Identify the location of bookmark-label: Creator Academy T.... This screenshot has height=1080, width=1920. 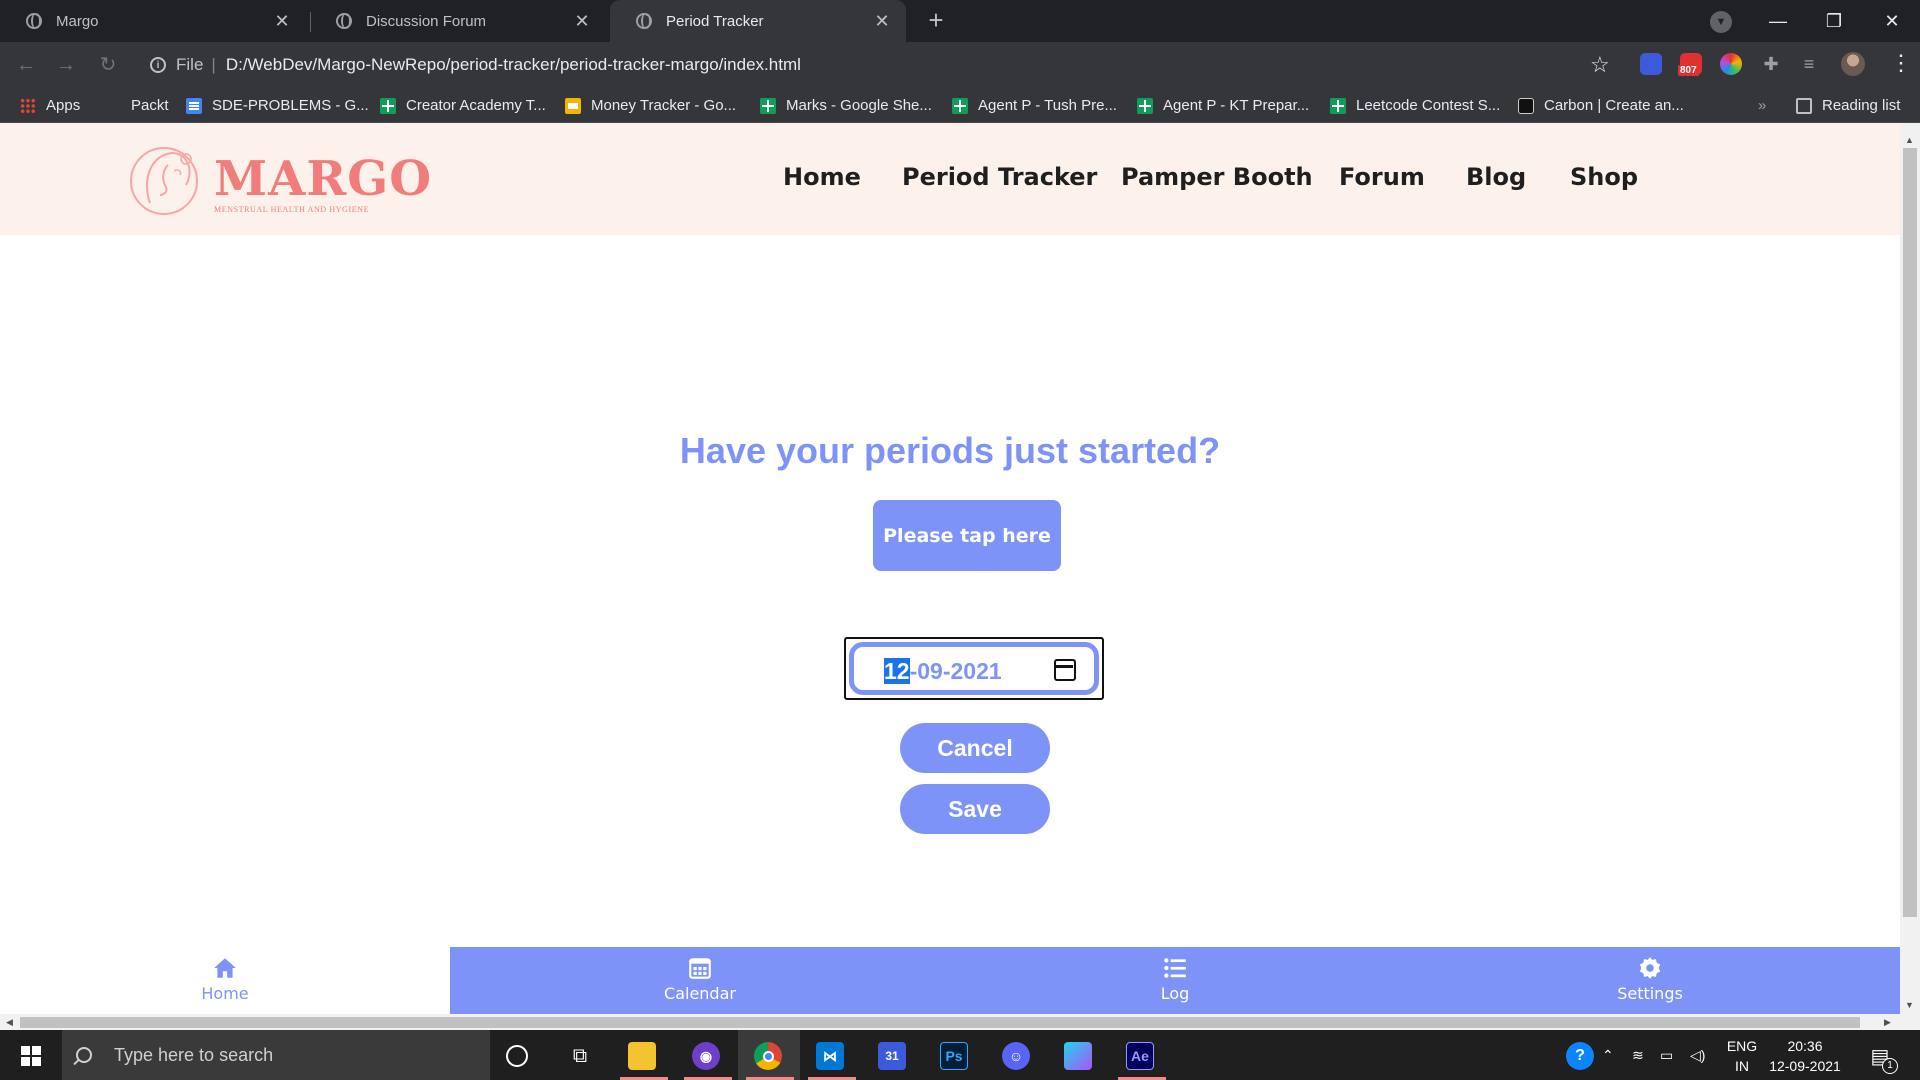
(476, 105).